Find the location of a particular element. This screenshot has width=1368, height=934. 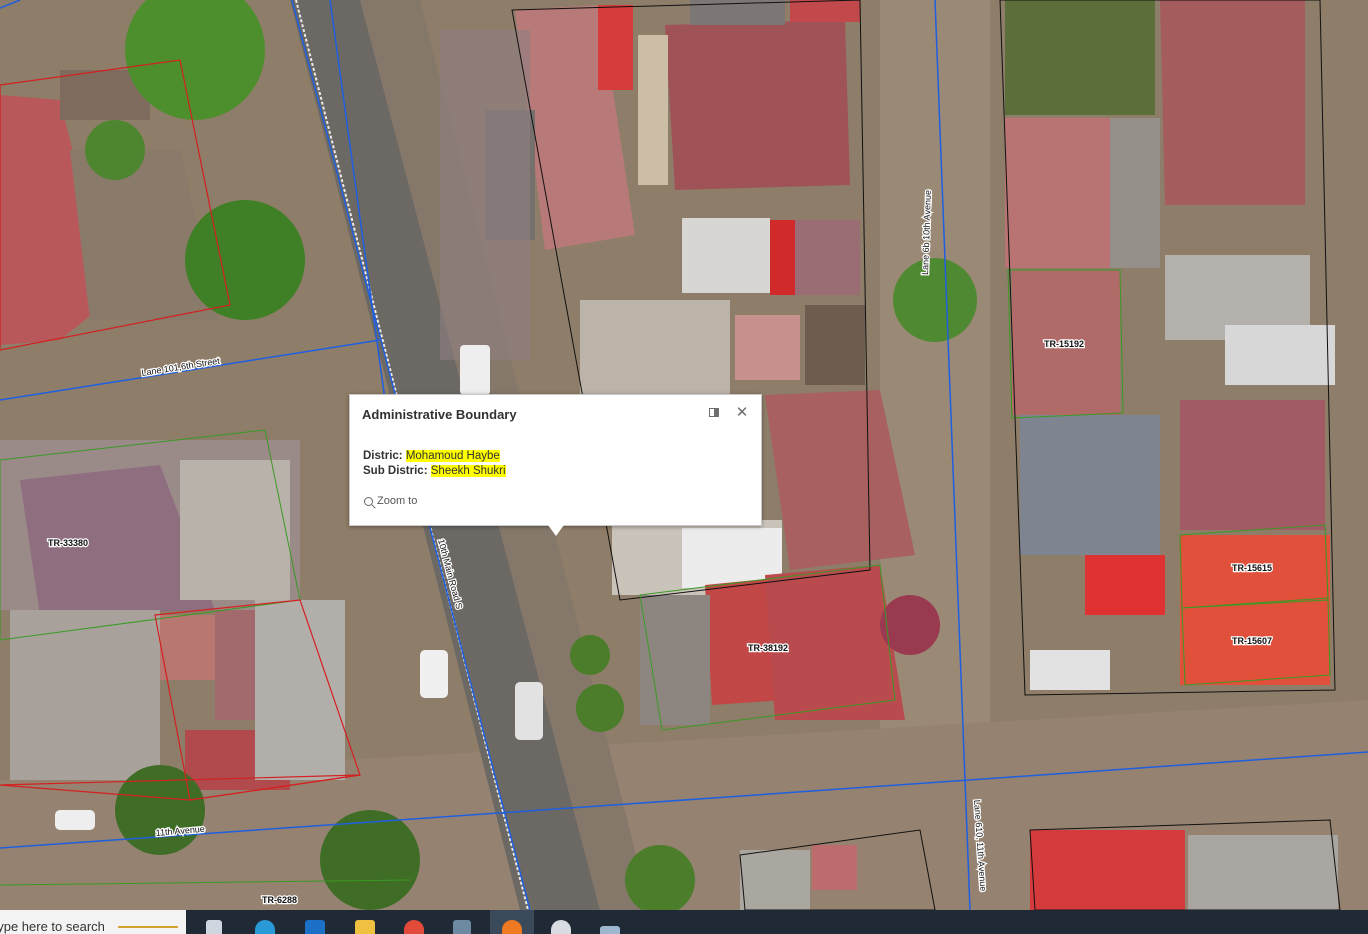

parcel-label: TR-33380 is located at coordinates (68, 543).